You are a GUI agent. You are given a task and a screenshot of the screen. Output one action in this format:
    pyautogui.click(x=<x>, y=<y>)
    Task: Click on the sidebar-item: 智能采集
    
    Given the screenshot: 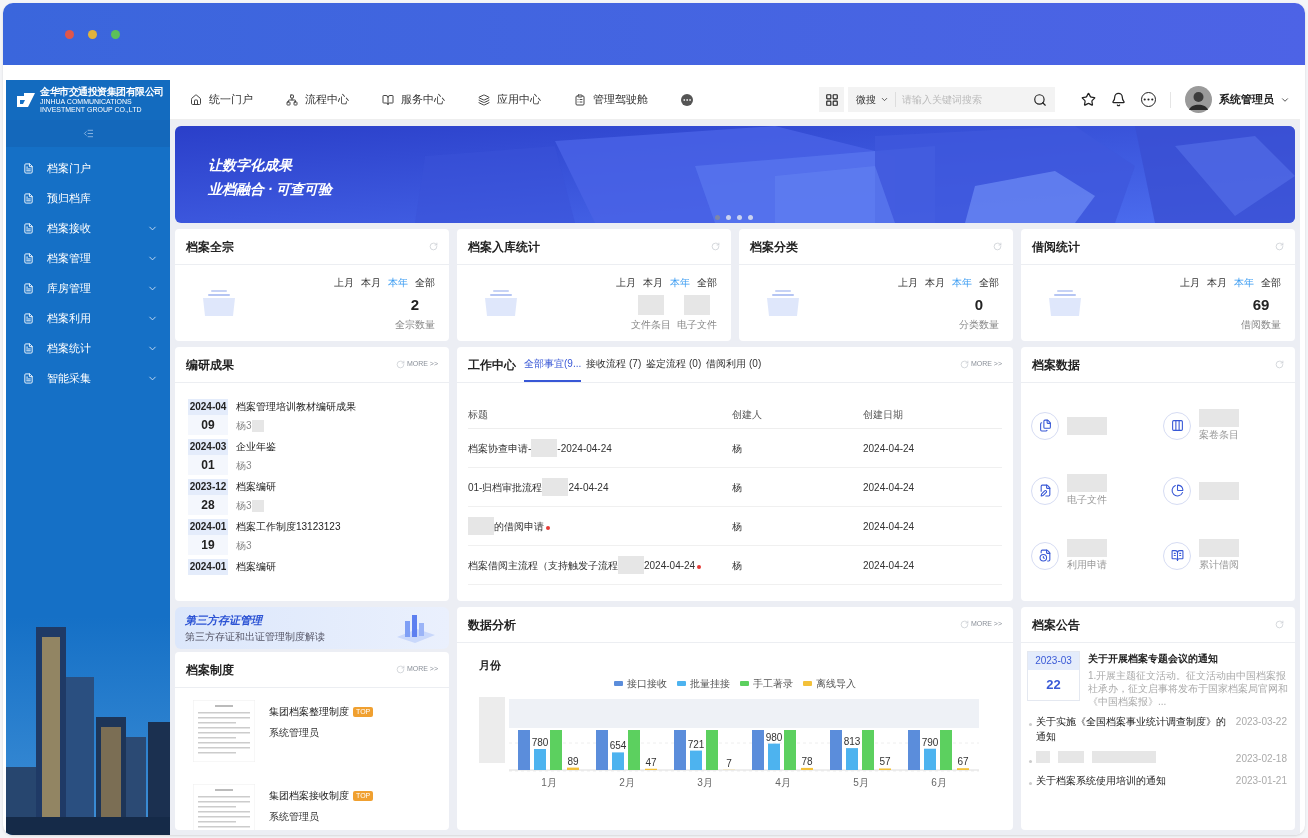 What is the action you would take?
    pyautogui.click(x=88, y=378)
    